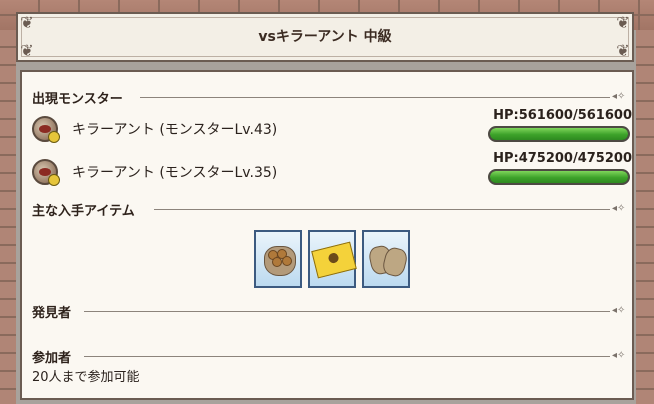  What do you see at coordinates (175, 173) in the screenshot?
I see `monster-name: キラーアント (モンスターLv.35)` at bounding box center [175, 173].